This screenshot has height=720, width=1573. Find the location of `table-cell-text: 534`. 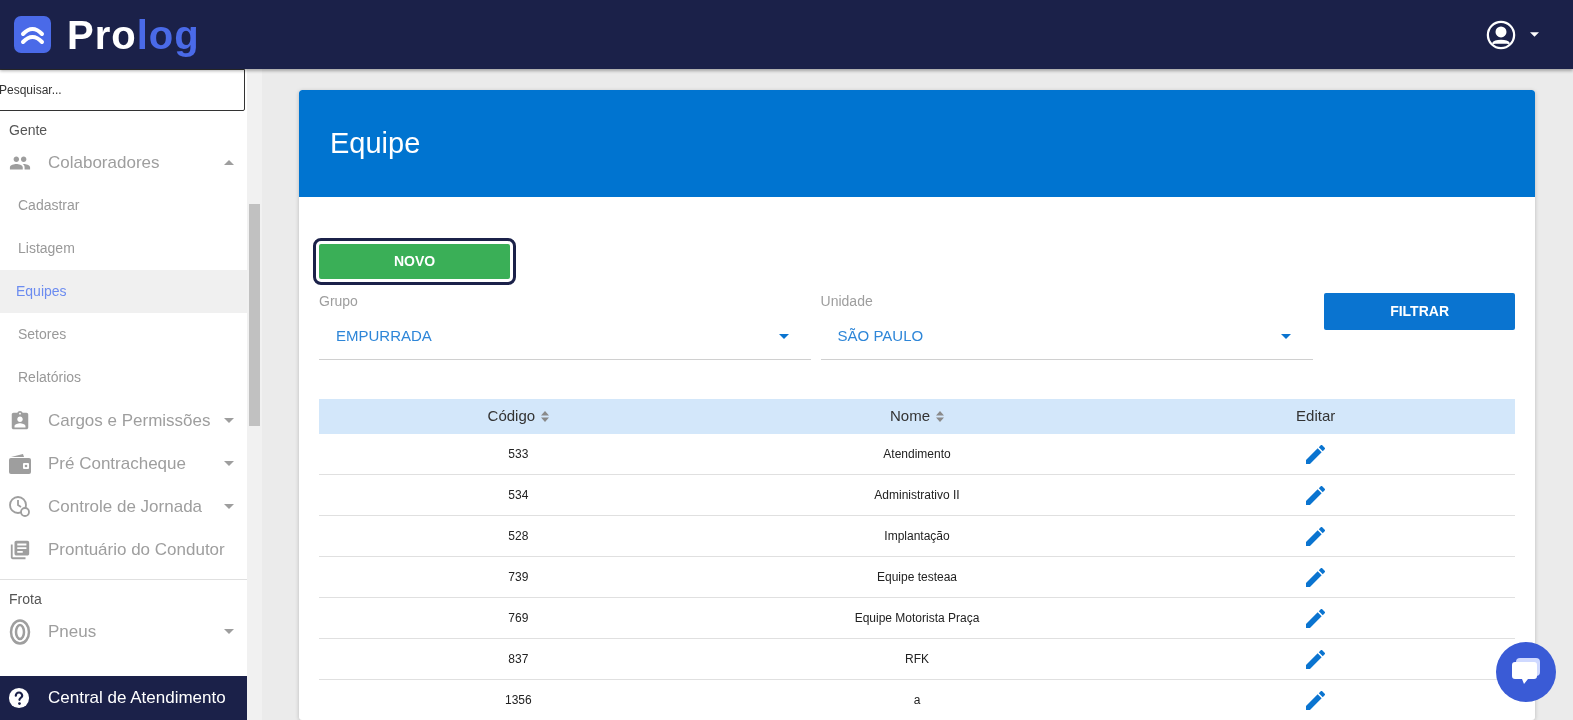

table-cell-text: 534 is located at coordinates (518, 495).